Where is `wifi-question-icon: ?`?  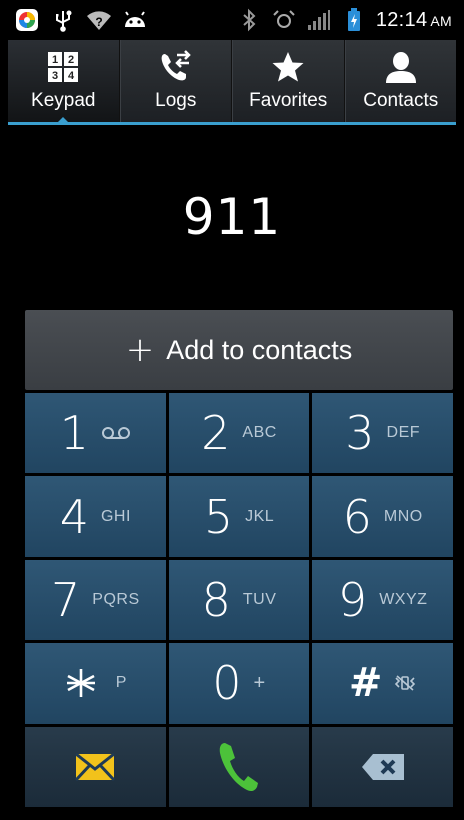 wifi-question-icon: ? is located at coordinates (99, 20).